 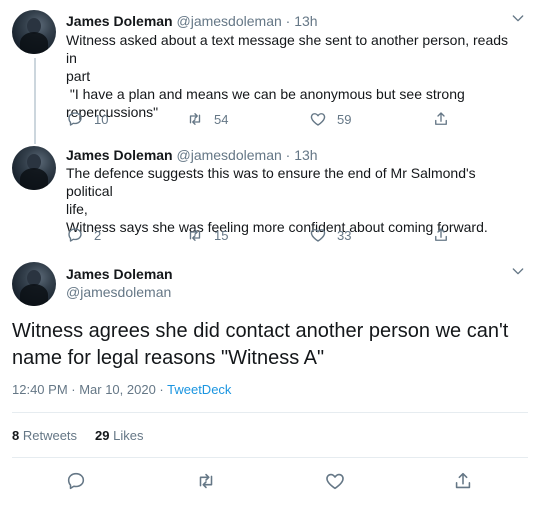 I want to click on reply-button: 10, so click(x=87, y=119).